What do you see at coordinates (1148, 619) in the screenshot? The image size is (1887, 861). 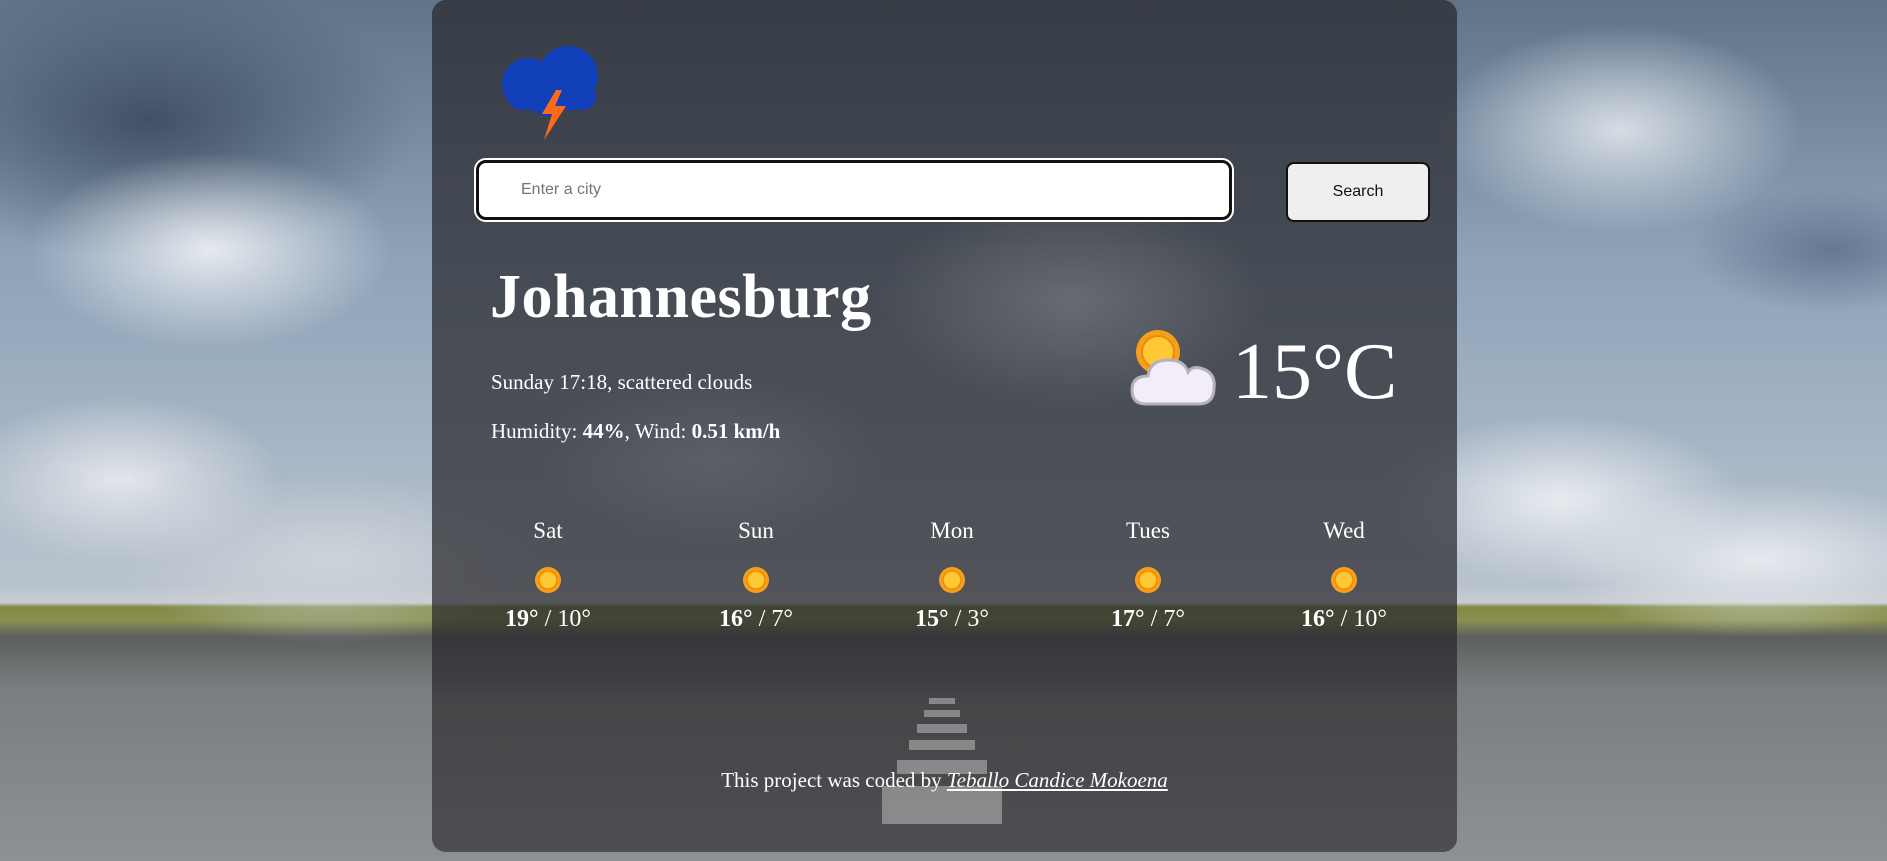 I see `forecast-temperatures: 17° / 7°` at bounding box center [1148, 619].